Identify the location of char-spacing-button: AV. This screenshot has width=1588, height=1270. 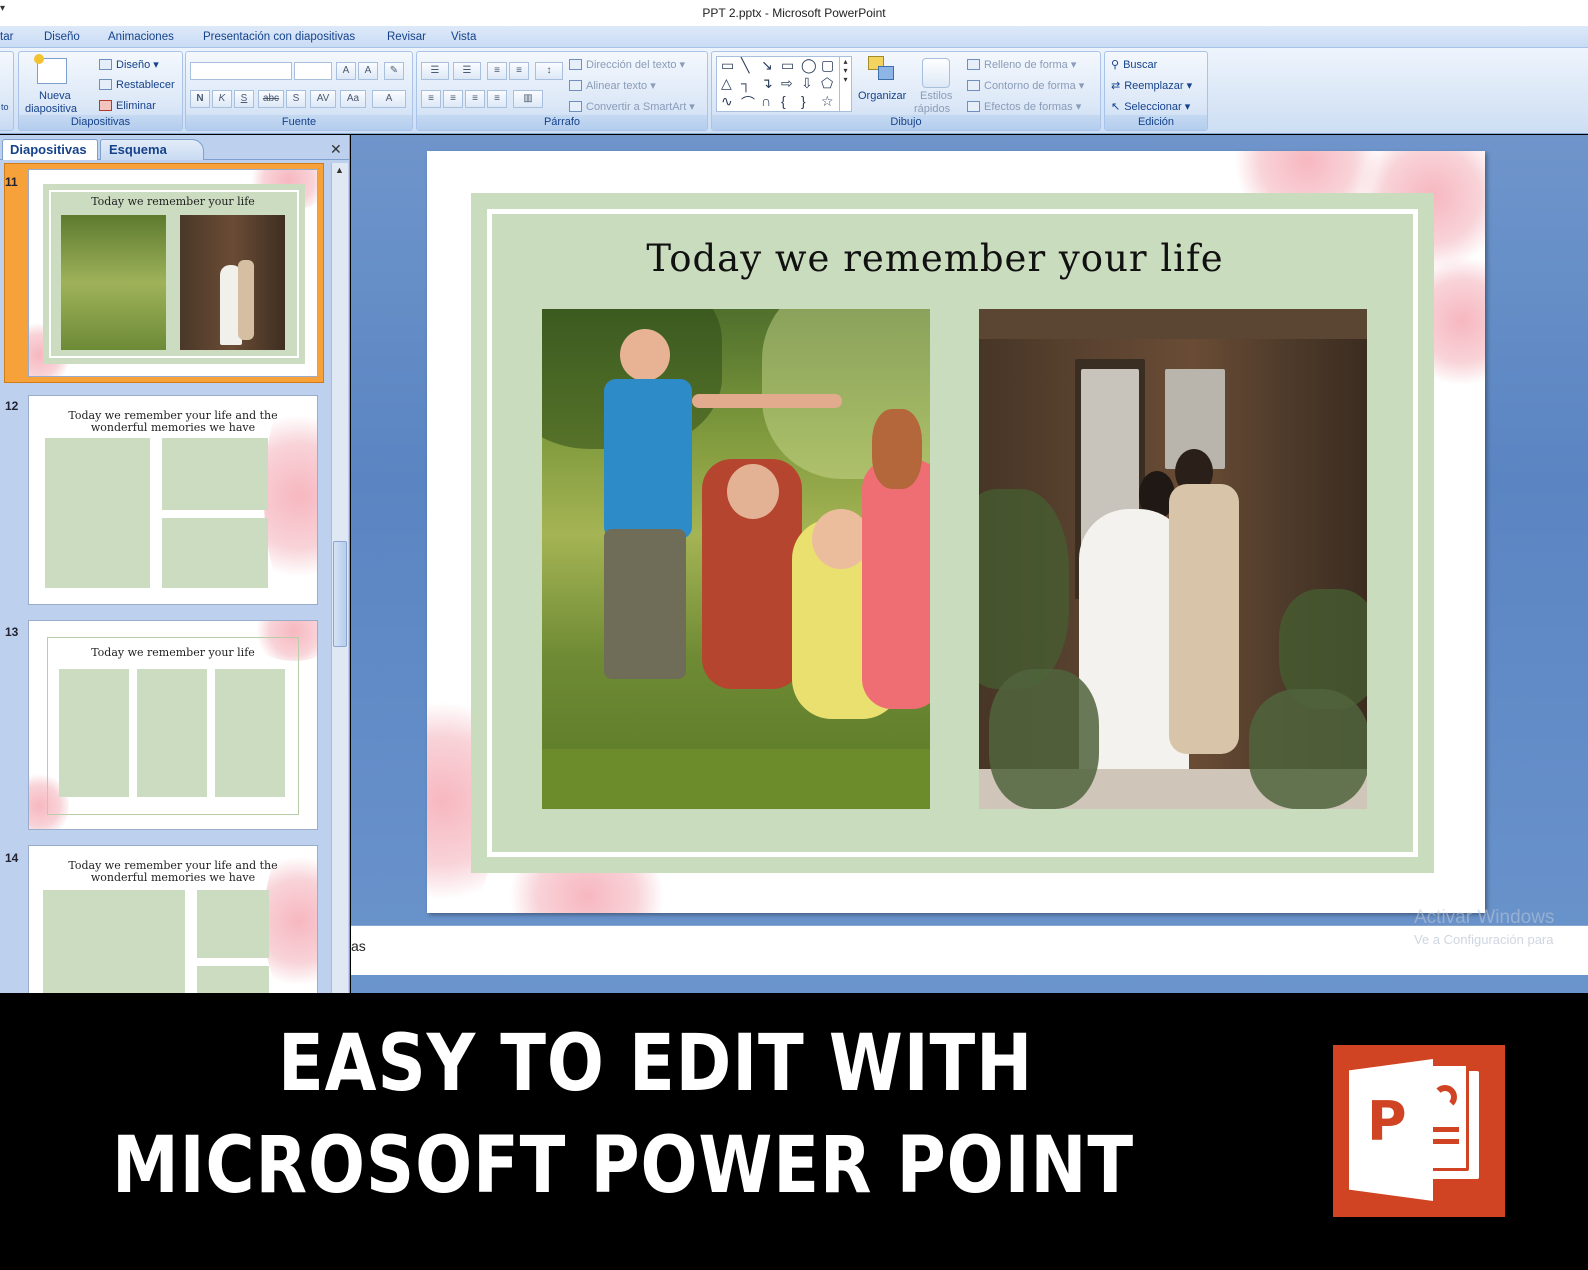
(323, 99).